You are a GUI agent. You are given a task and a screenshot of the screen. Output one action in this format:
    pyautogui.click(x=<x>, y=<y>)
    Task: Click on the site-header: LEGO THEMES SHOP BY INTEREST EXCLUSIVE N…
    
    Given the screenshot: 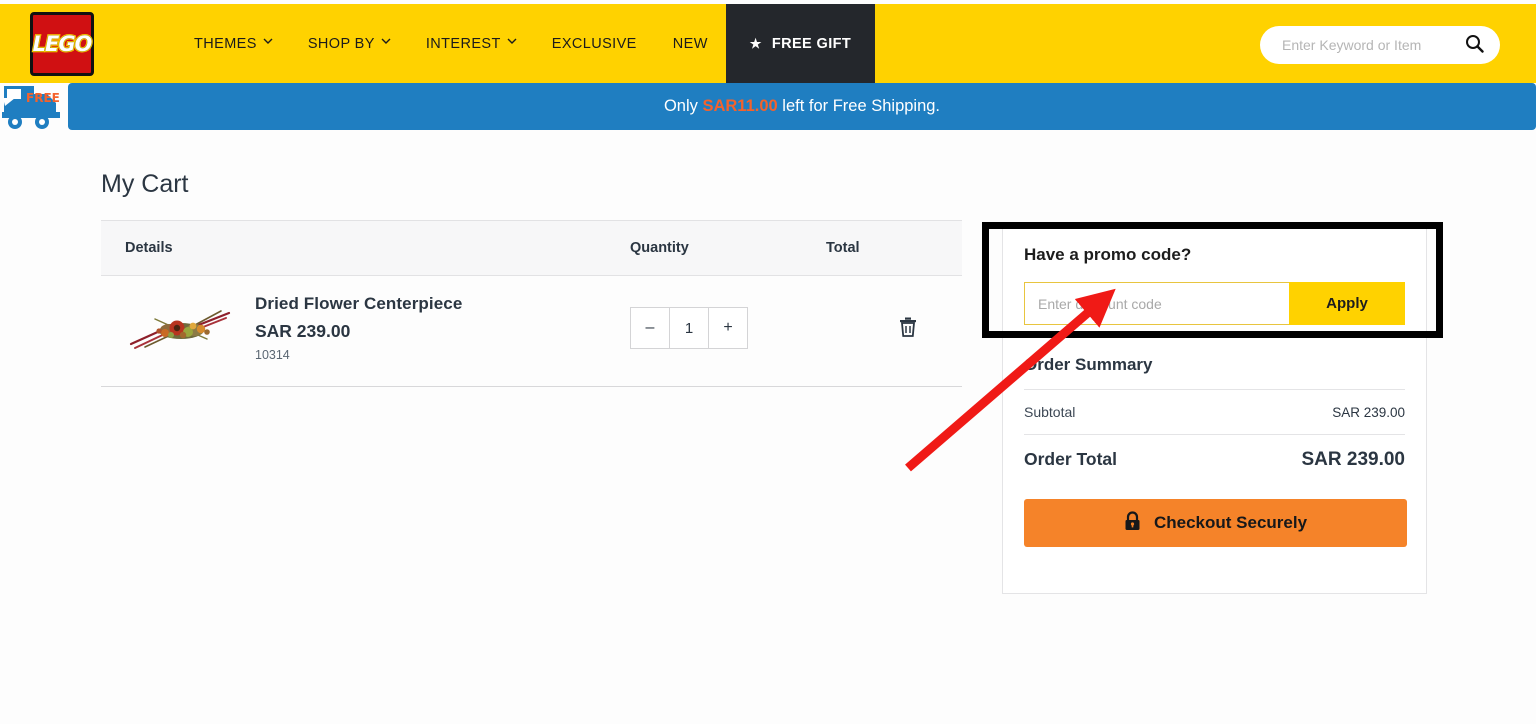 What is the action you would take?
    pyautogui.click(x=768, y=43)
    